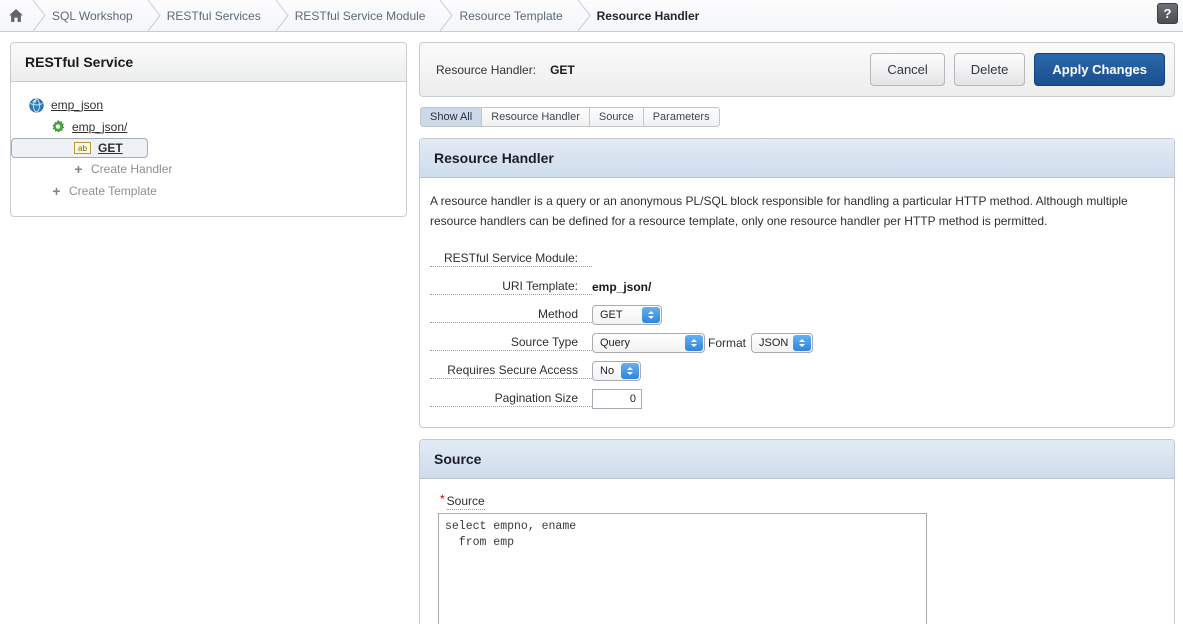  What do you see at coordinates (648, 343) in the screenshot?
I see `source-type-select: Query` at bounding box center [648, 343].